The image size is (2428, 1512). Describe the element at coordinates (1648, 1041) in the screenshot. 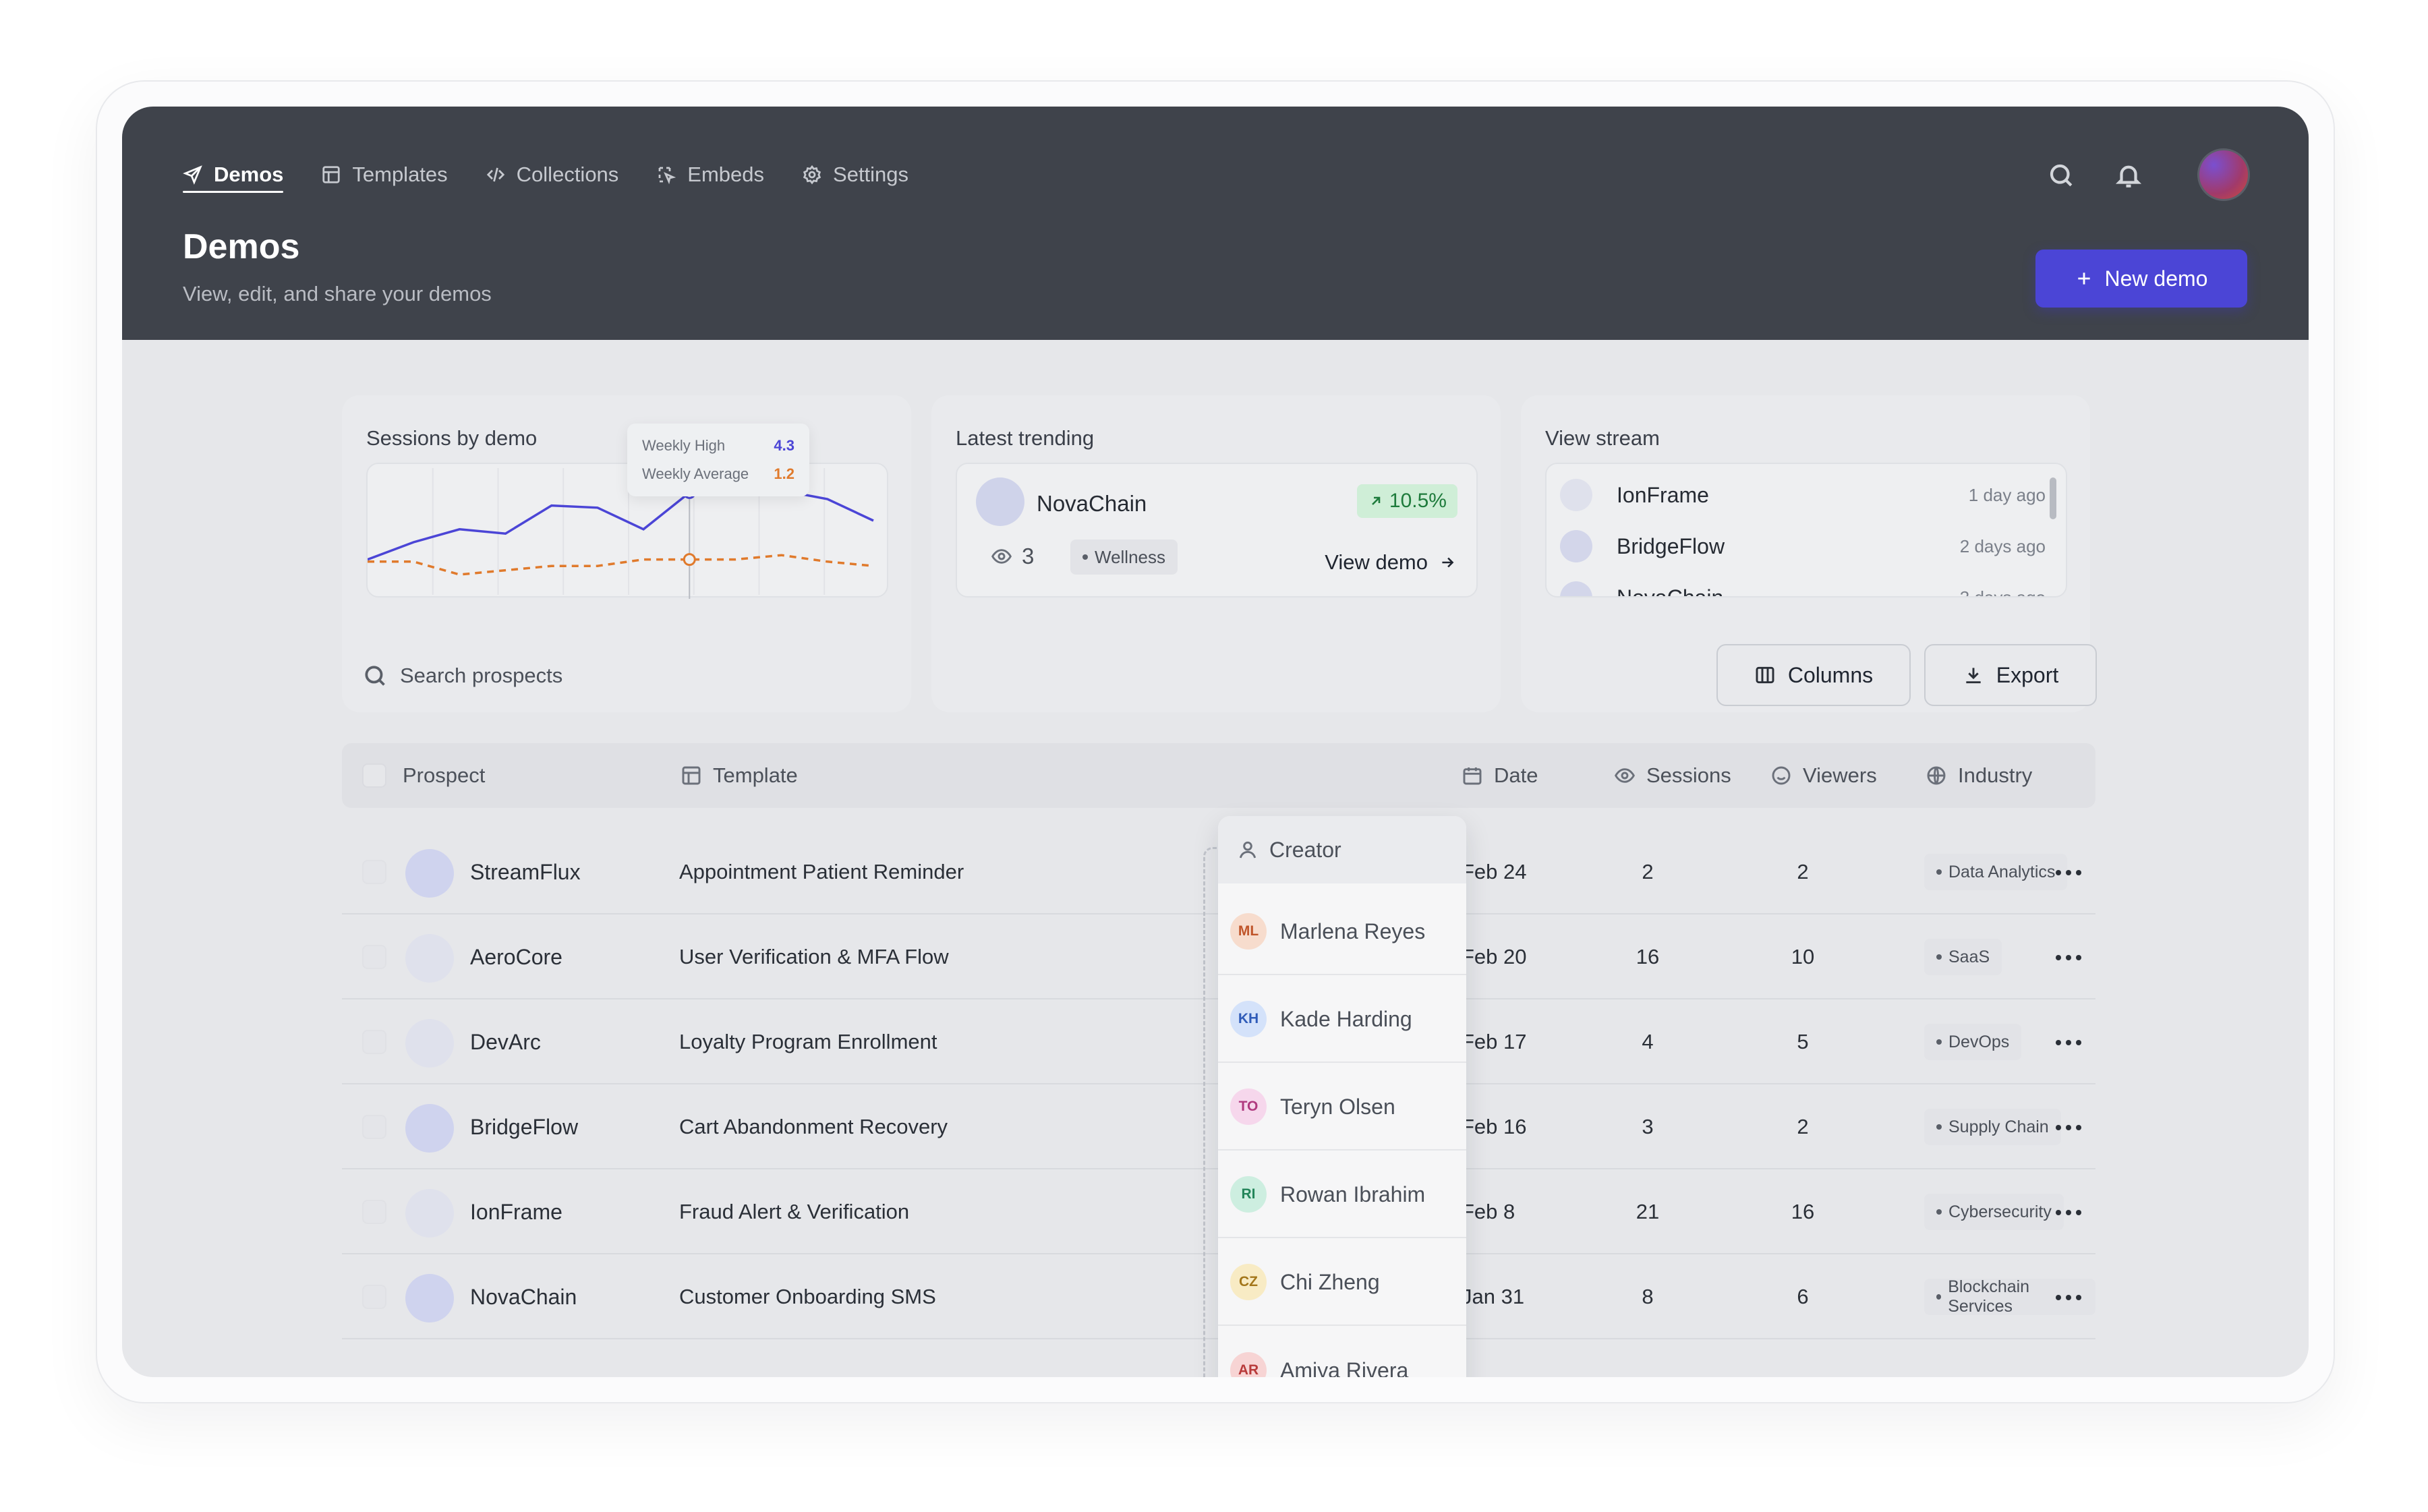

I see `cell-sessions: 4` at that location.